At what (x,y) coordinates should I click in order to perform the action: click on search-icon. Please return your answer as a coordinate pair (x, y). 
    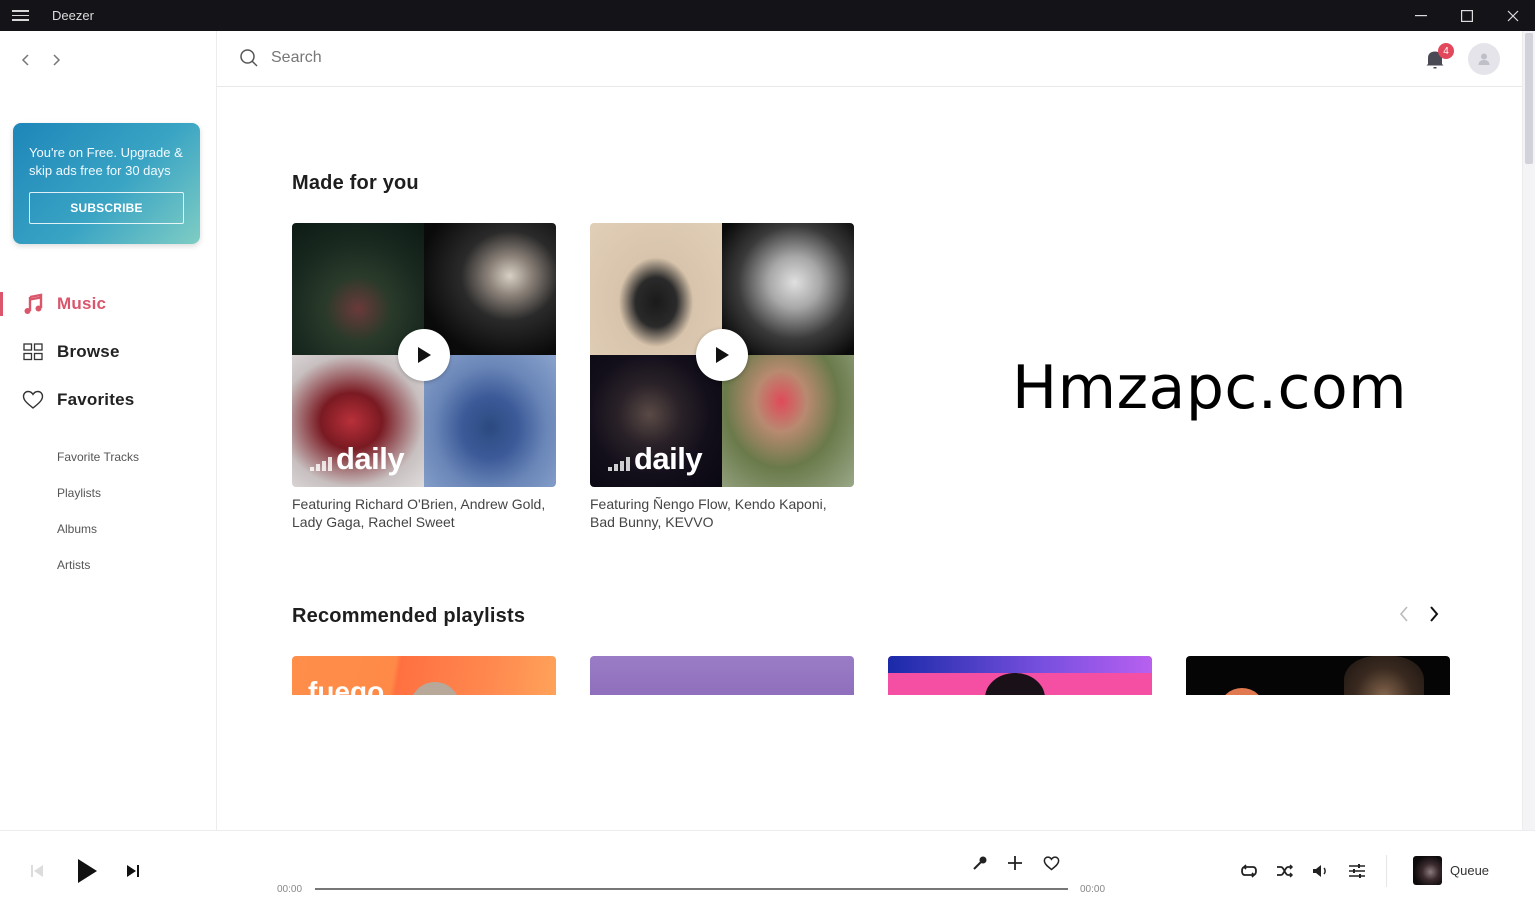
    Looking at the image, I should click on (249, 58).